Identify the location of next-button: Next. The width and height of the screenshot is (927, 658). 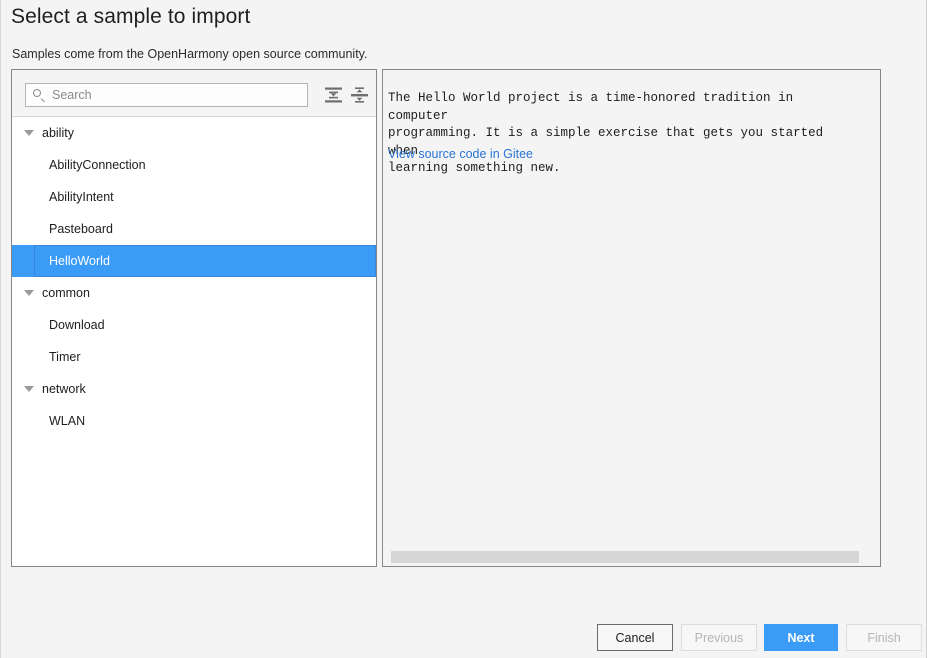
(801, 637).